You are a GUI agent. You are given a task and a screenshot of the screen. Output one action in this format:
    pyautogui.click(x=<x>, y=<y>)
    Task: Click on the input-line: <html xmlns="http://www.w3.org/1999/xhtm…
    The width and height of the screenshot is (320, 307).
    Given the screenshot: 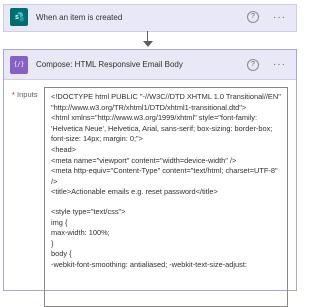 What is the action you would take?
    pyautogui.click(x=163, y=128)
    